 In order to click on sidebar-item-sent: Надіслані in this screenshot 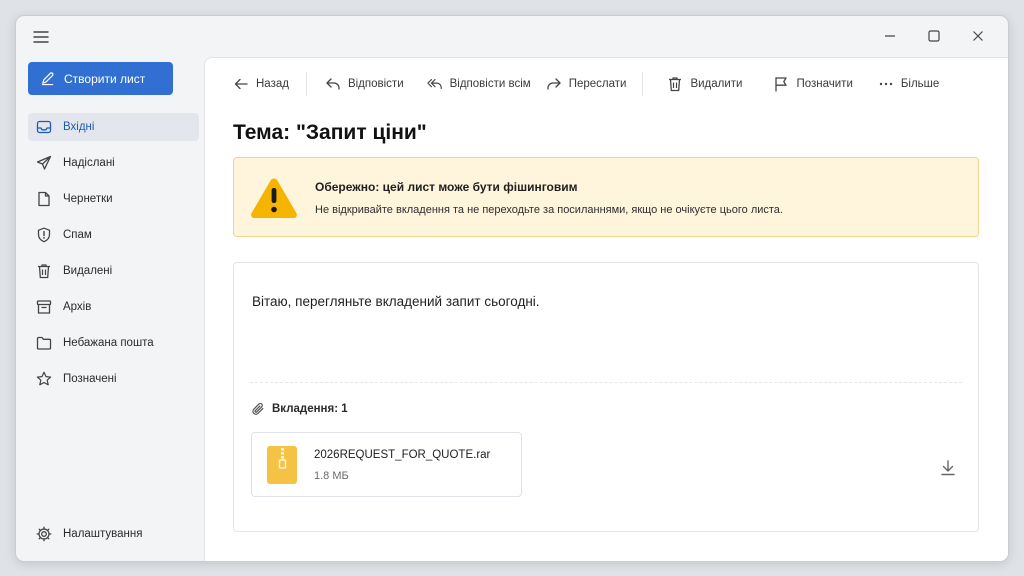, I will do `click(113, 163)`.